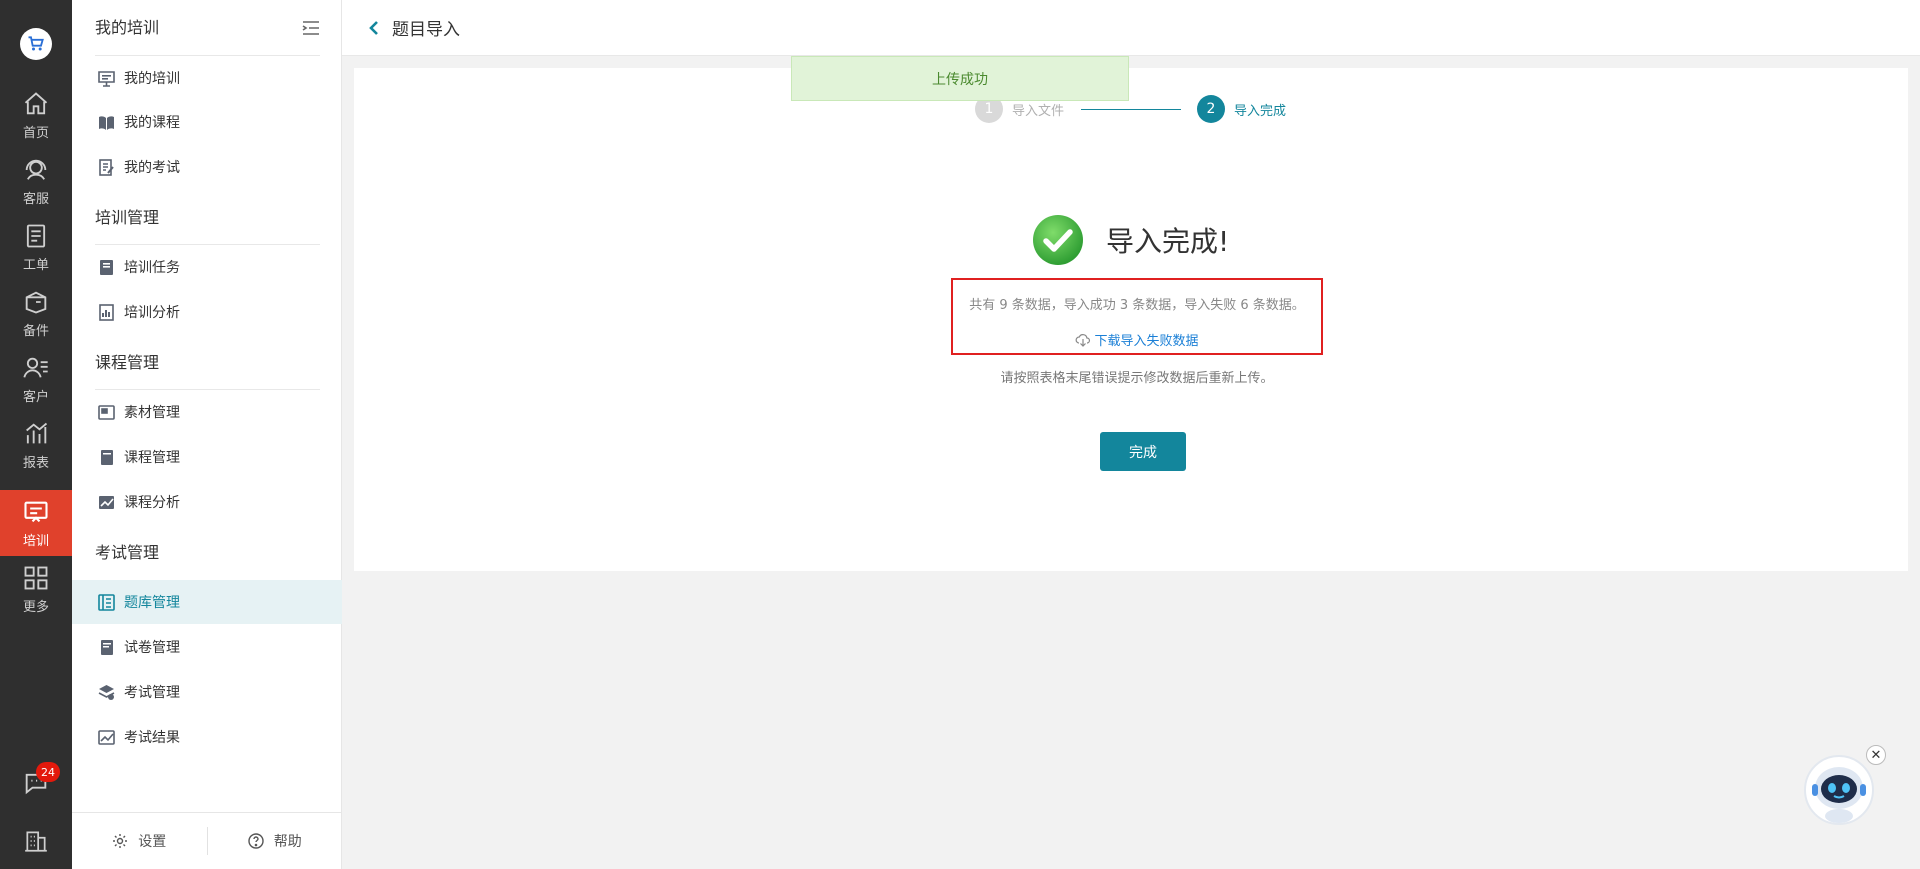 This screenshot has height=869, width=1920. Describe the element at coordinates (127, 217) in the screenshot. I see `sidebar-group-training-mgmt: 培训管理` at that location.